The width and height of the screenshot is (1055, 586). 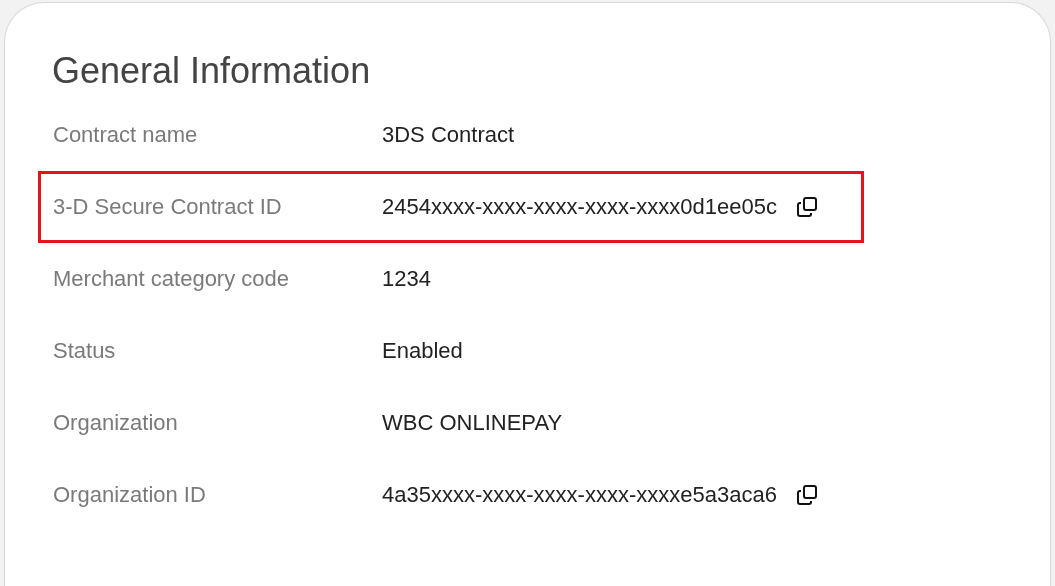 I want to click on field-label: Merchant category code, so click(x=172, y=279).